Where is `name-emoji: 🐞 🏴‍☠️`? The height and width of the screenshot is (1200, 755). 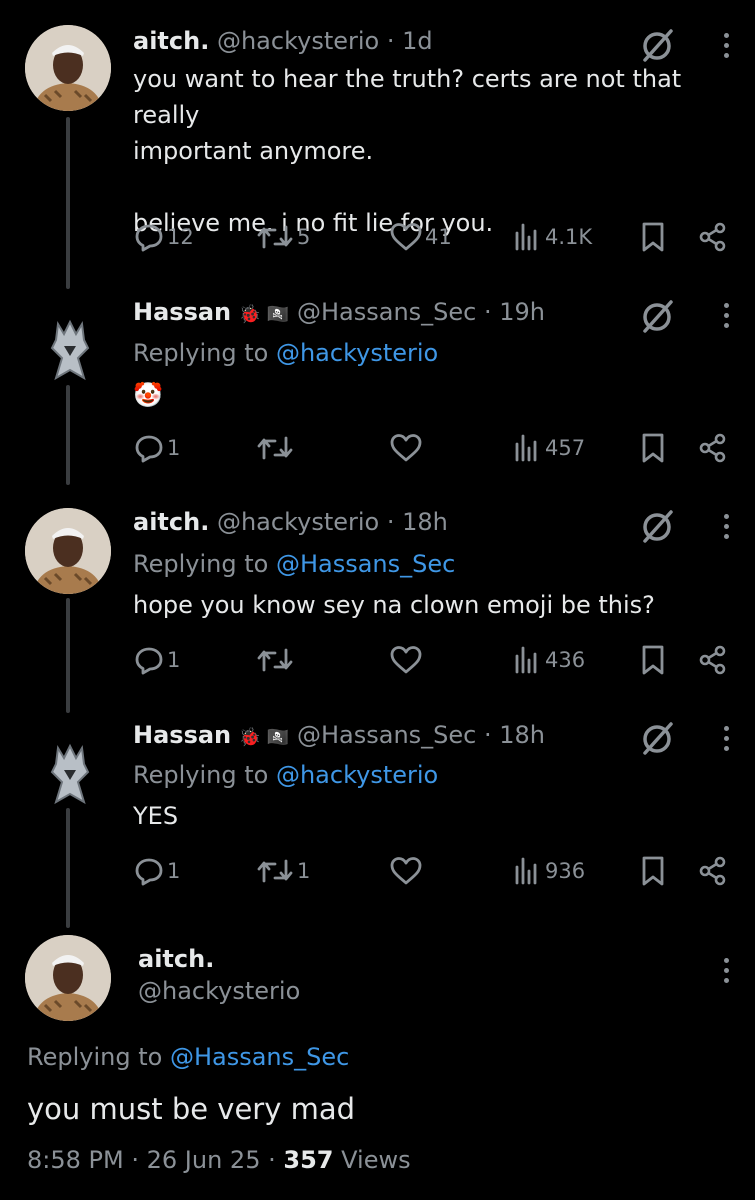
name-emoji: 🐞 🏴‍☠️ is located at coordinates (264, 314).